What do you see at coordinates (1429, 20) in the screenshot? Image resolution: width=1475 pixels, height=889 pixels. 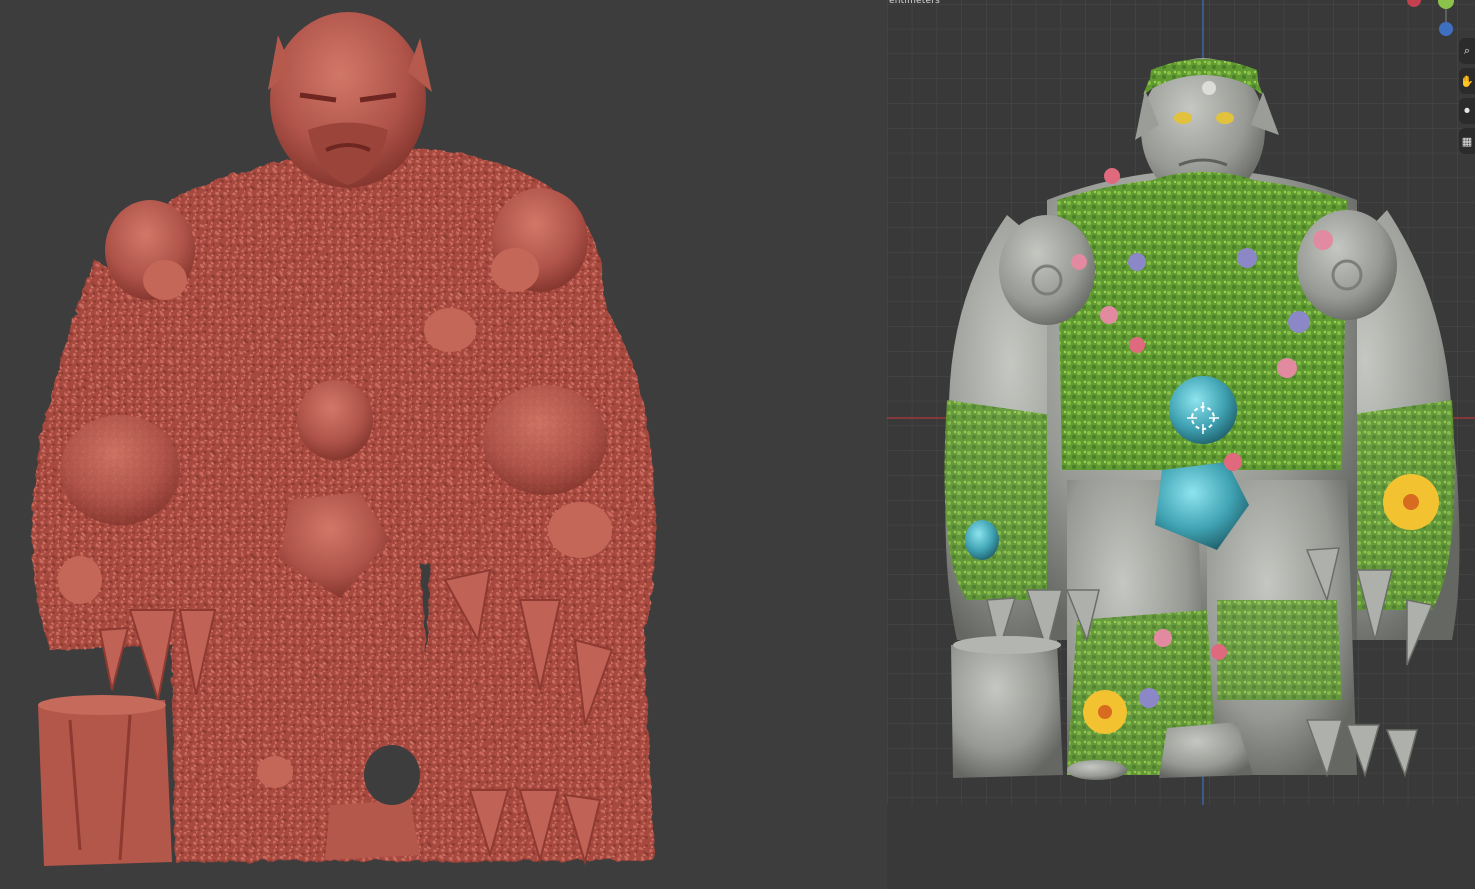 I see `navigation-gizmo` at bounding box center [1429, 20].